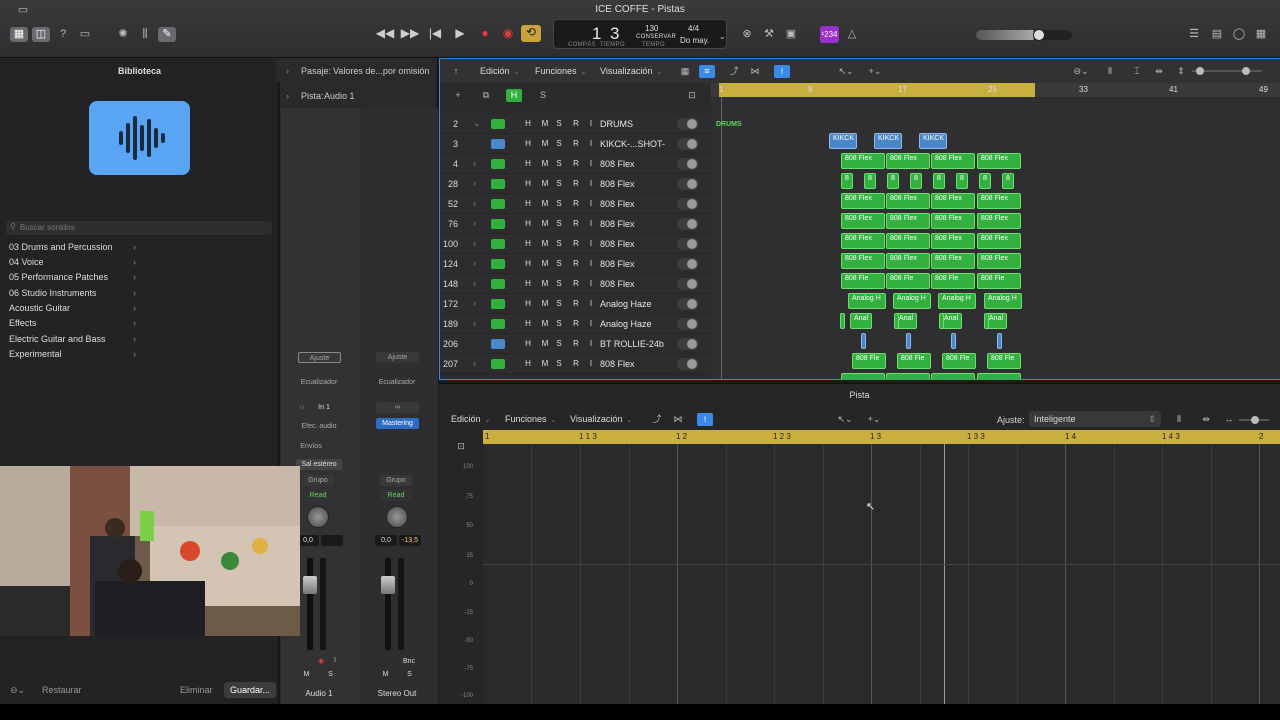 This screenshot has width=1280, height=720. What do you see at coordinates (863, 281) in the screenshot?
I see `region: 808 Fle` at bounding box center [863, 281].